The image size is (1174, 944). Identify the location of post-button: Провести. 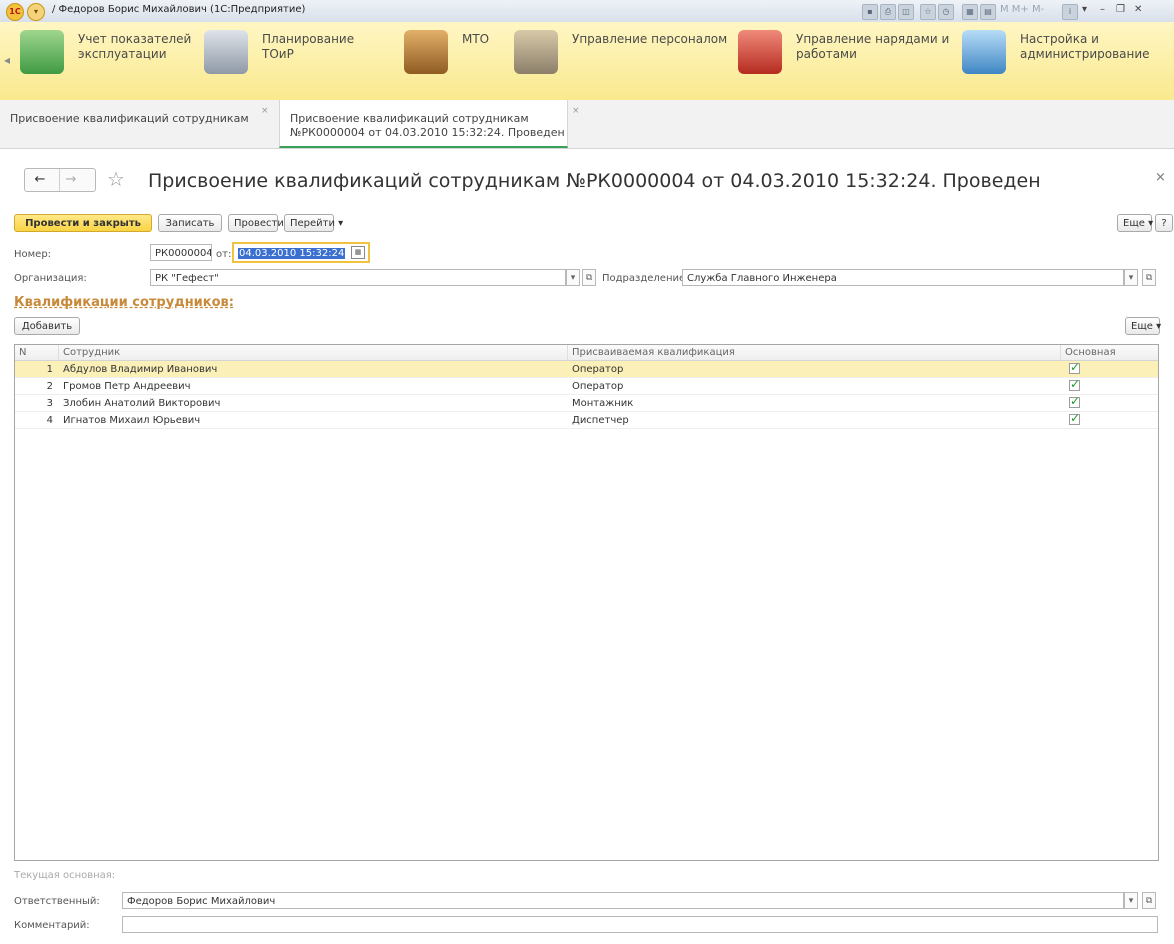
(256, 223).